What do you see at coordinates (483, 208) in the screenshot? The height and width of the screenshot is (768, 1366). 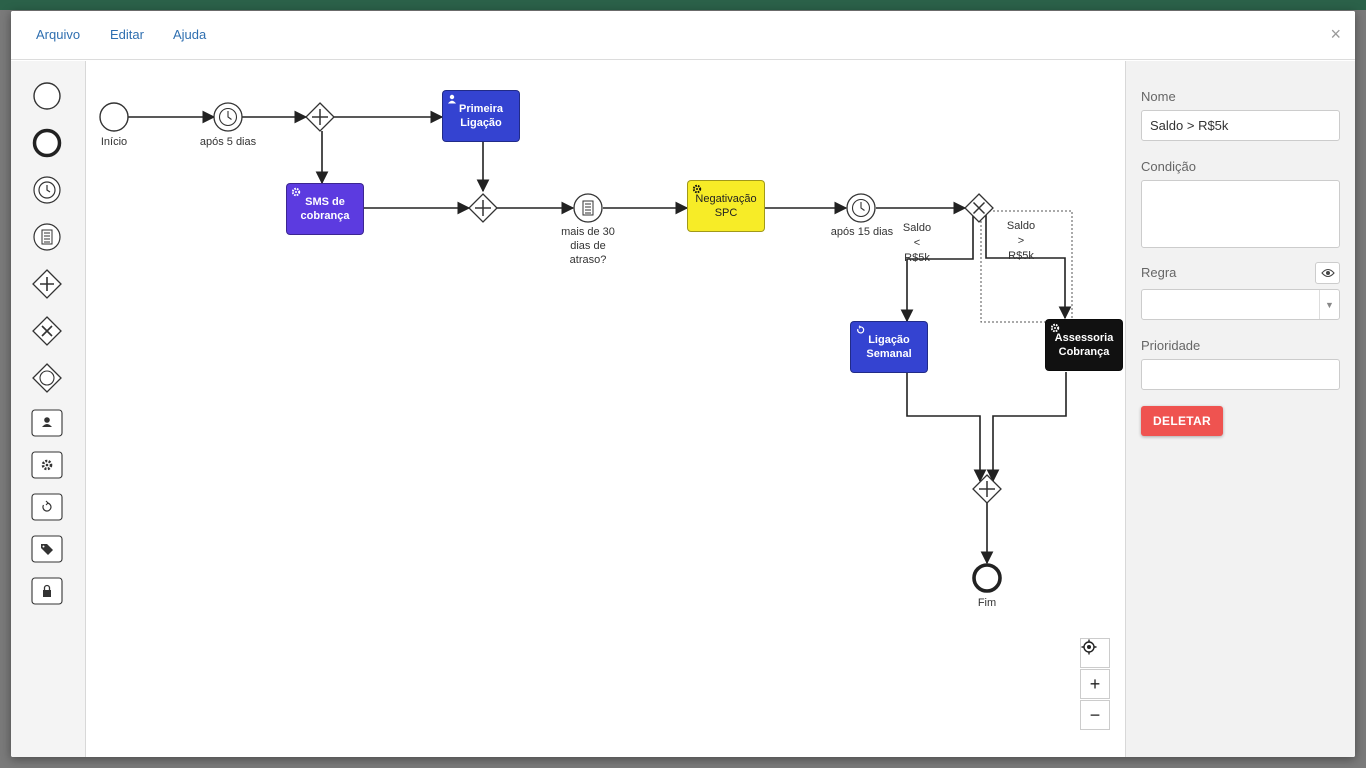 I see `parallel-gateway-join` at bounding box center [483, 208].